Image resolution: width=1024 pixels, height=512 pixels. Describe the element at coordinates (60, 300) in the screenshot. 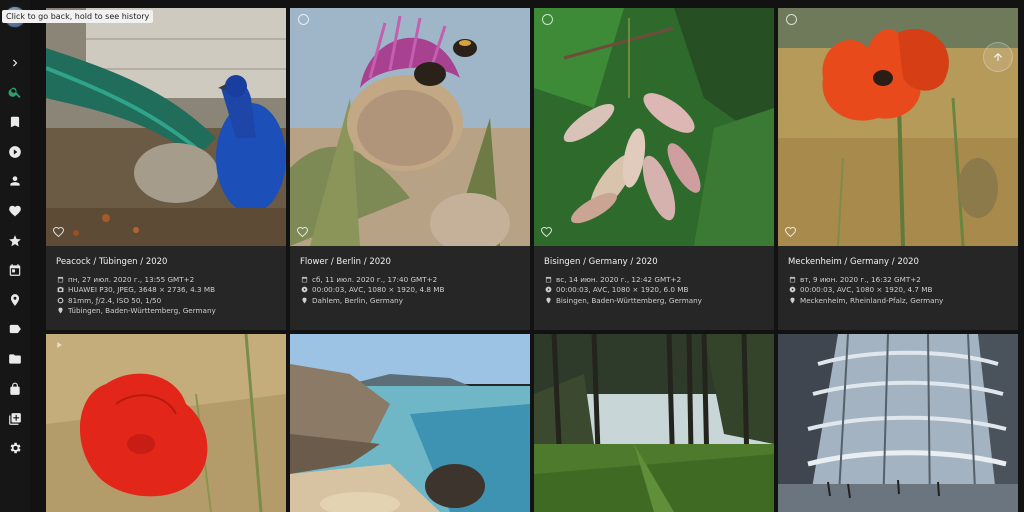

I see `lens-icon` at that location.